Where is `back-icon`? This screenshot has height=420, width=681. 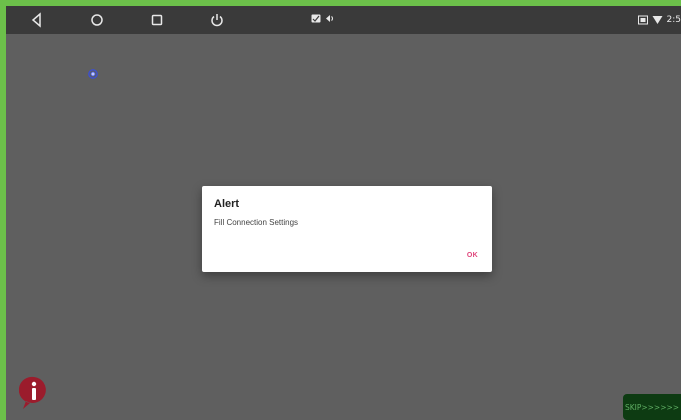
back-icon is located at coordinates (37, 20).